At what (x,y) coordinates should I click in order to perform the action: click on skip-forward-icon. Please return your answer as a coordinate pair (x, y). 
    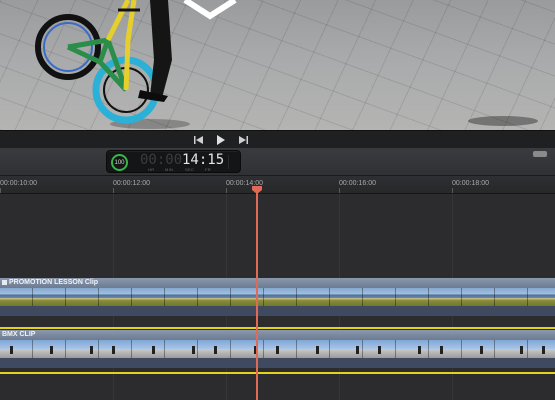
    Looking at the image, I should click on (243, 139).